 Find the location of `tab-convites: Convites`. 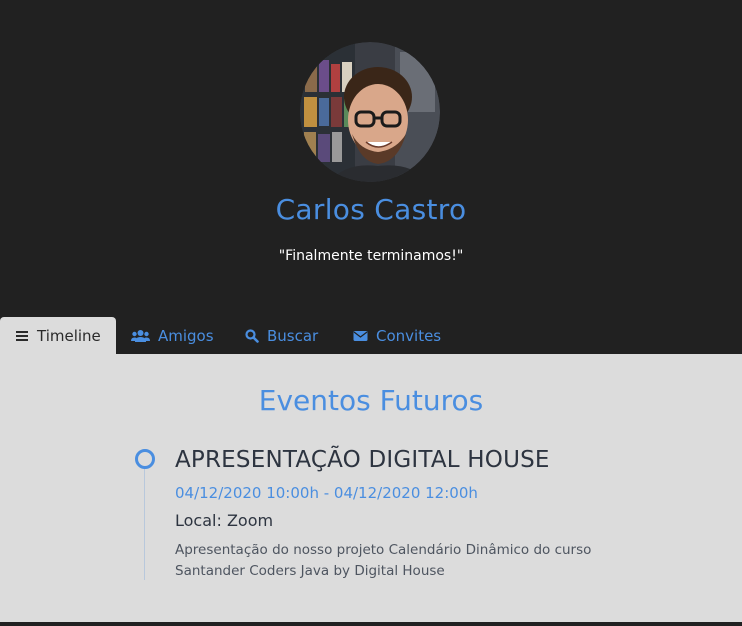

tab-convites: Convites is located at coordinates (397, 335).